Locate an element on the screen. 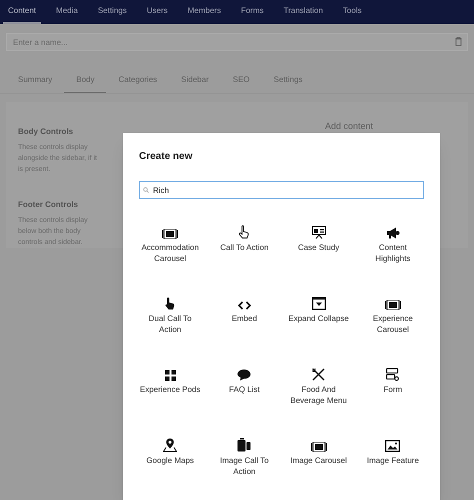 The width and height of the screenshot is (474, 500). content-type-option: Google Maps is located at coordinates (170, 467).